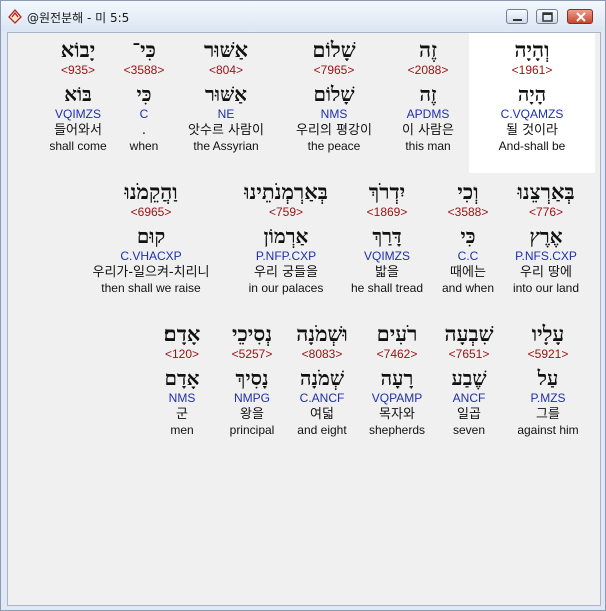 Image resolution: width=606 pixels, height=611 pixels. What do you see at coordinates (334, 70) in the screenshot?
I see `strong-number: <7965>` at bounding box center [334, 70].